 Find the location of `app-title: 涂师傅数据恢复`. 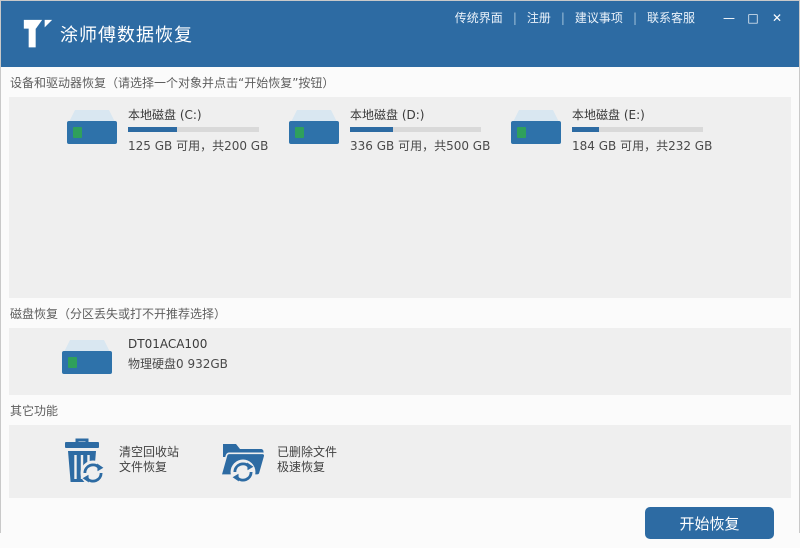

app-title: 涂师傅数据恢复 is located at coordinates (126, 35).